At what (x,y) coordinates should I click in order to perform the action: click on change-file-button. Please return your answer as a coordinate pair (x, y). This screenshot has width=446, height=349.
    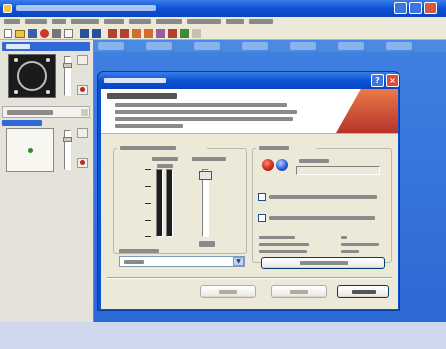
    Looking at the image, I should click on (323, 263).